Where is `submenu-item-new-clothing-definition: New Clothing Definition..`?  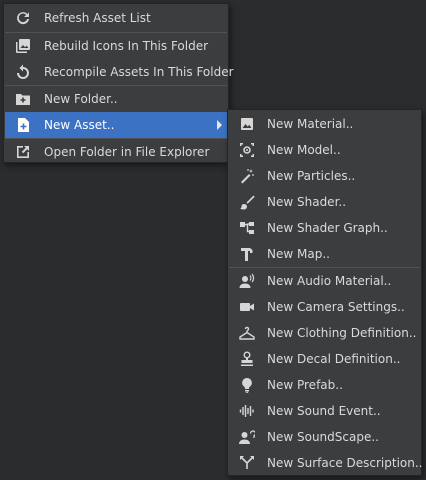
submenu-item-new-clothing-definition: New Clothing Definition.. is located at coordinates (324, 333).